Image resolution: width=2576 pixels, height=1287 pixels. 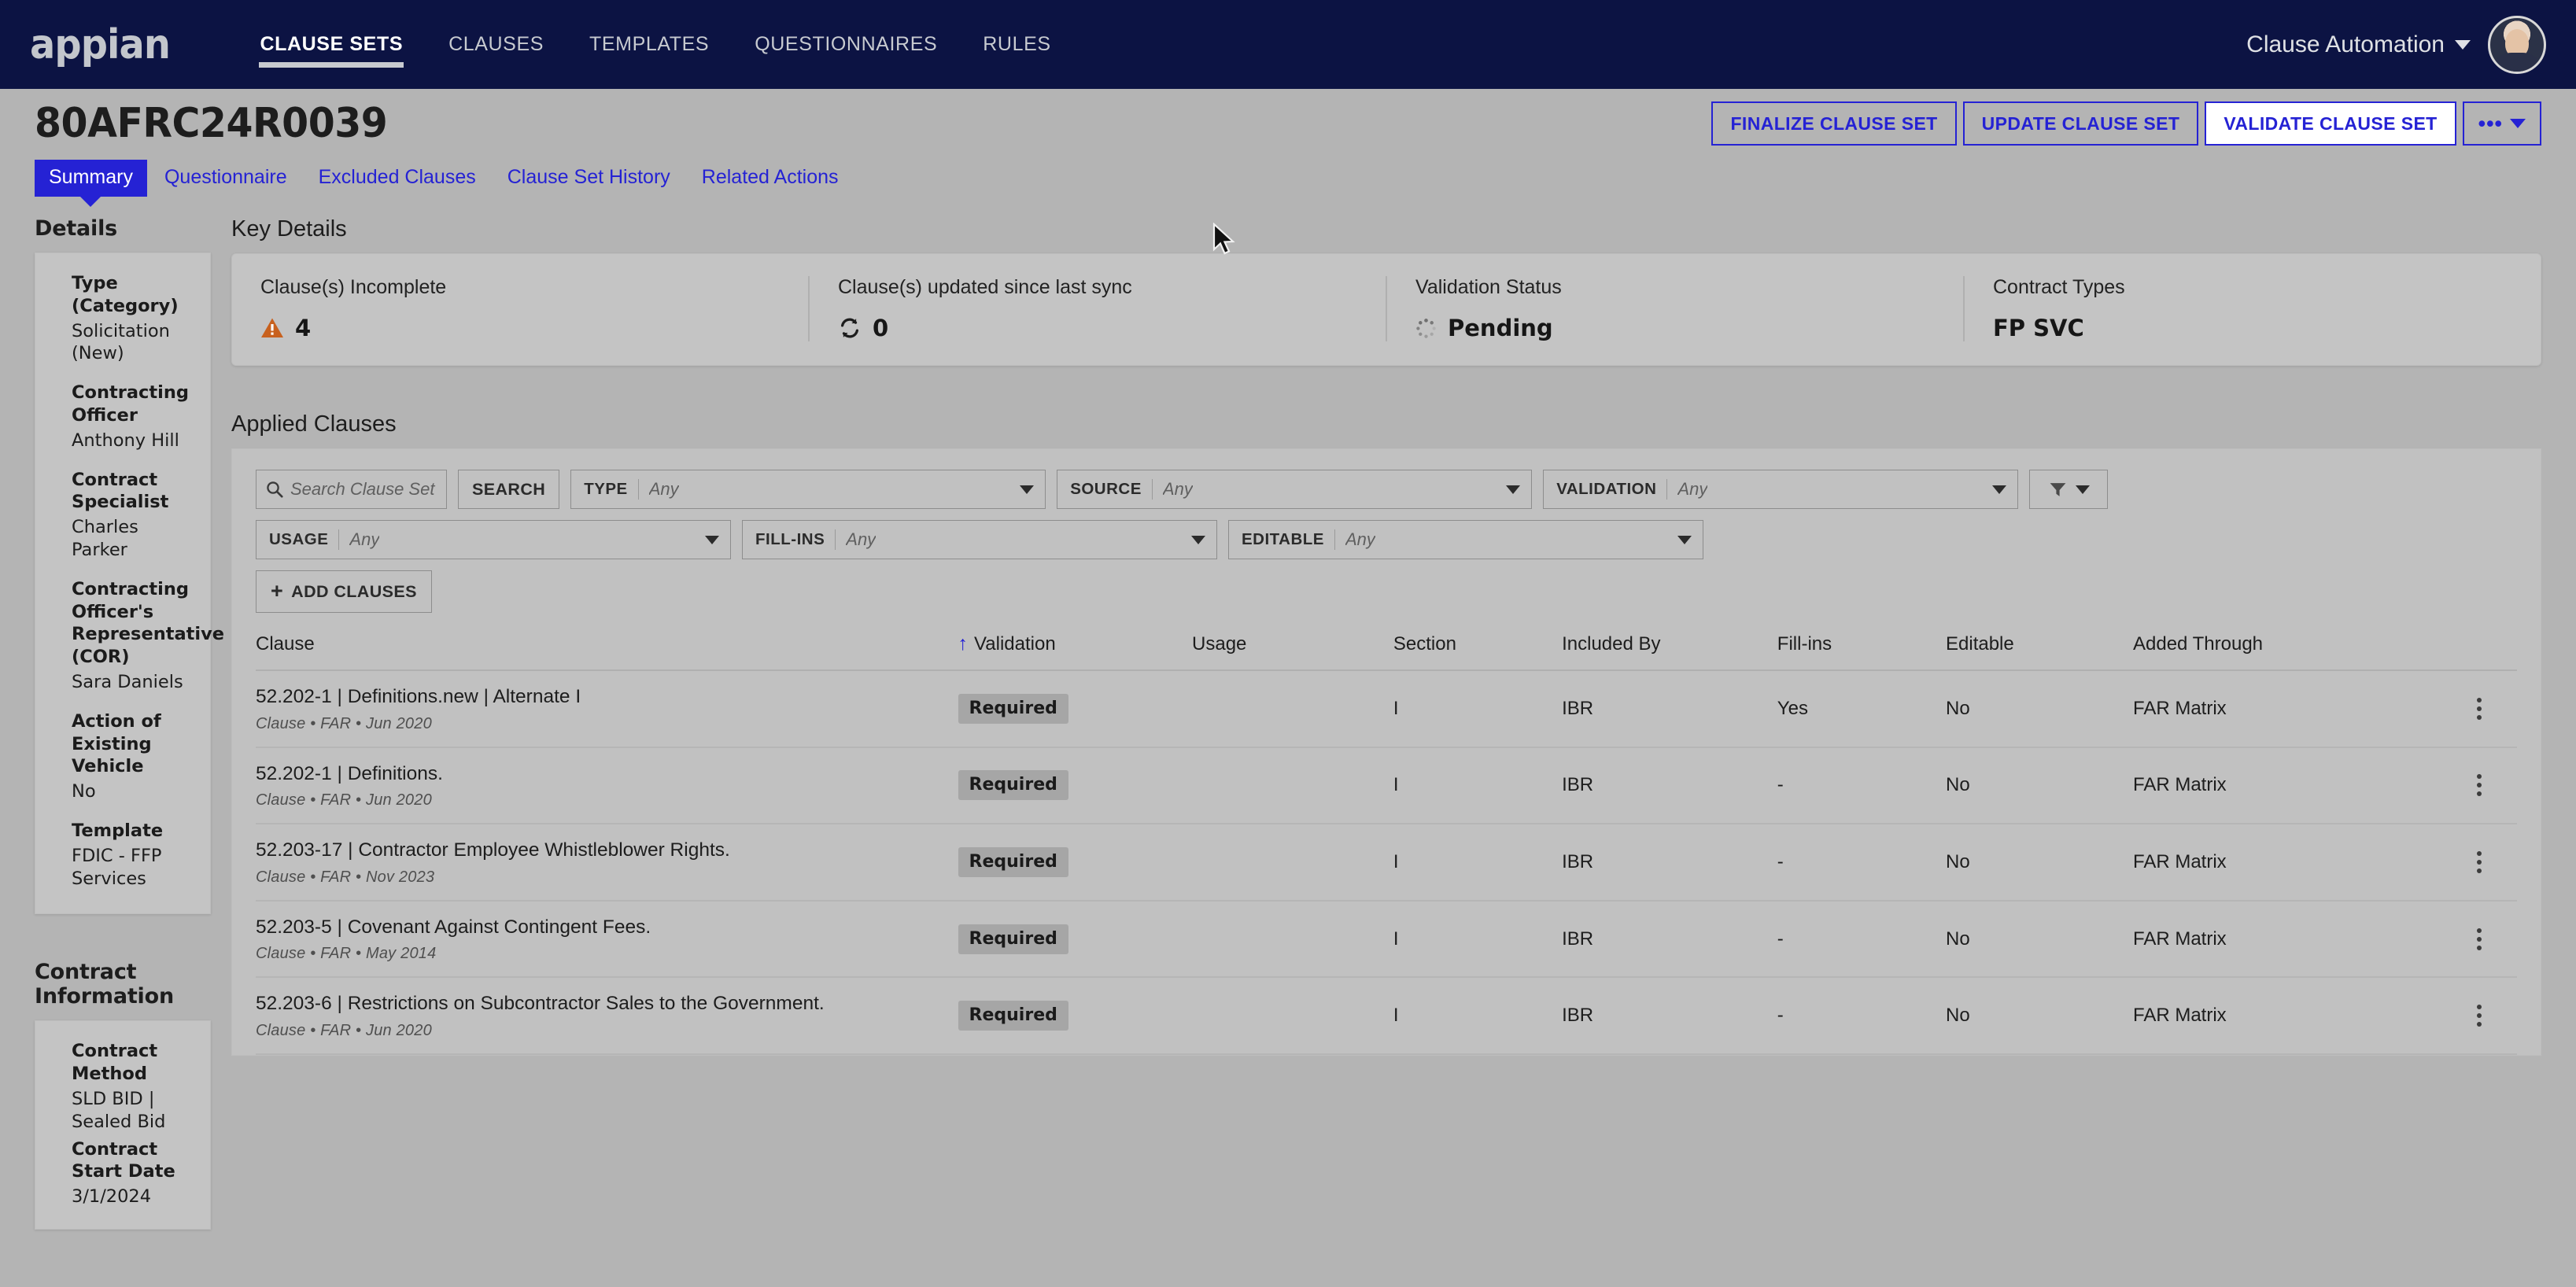 What do you see at coordinates (979, 540) in the screenshot?
I see `filter-fillins-dropdown: FILL-INS Any` at bounding box center [979, 540].